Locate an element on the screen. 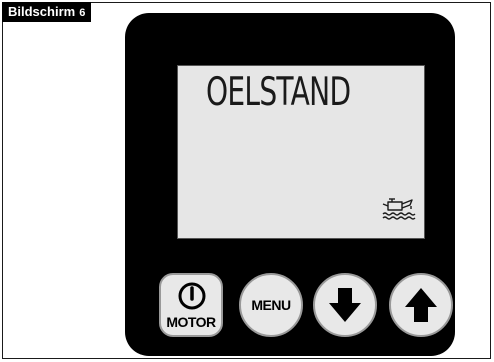  arrow-up-icon is located at coordinates (421, 305).